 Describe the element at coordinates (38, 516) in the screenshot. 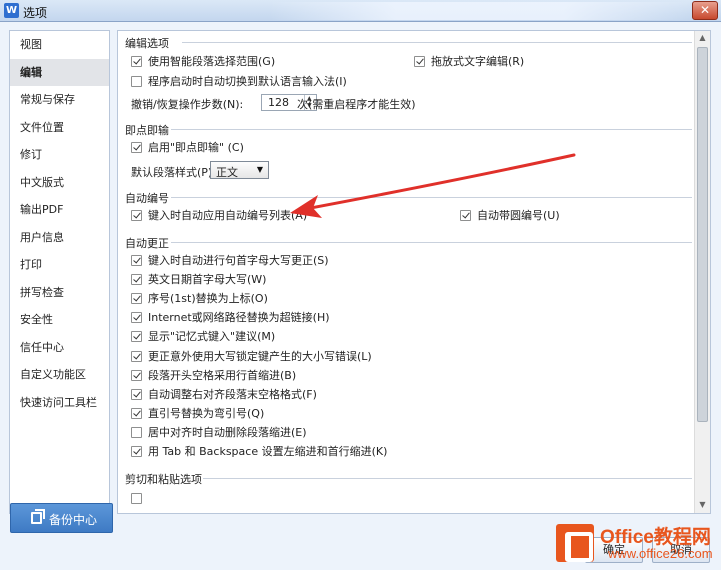

I see `backup-icon` at that location.